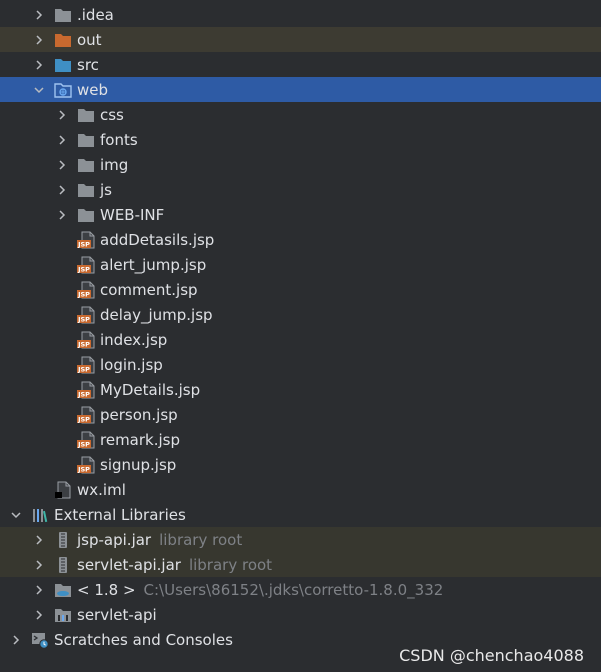  Describe the element at coordinates (300, 189) in the screenshot. I see `js-folder: js` at that location.